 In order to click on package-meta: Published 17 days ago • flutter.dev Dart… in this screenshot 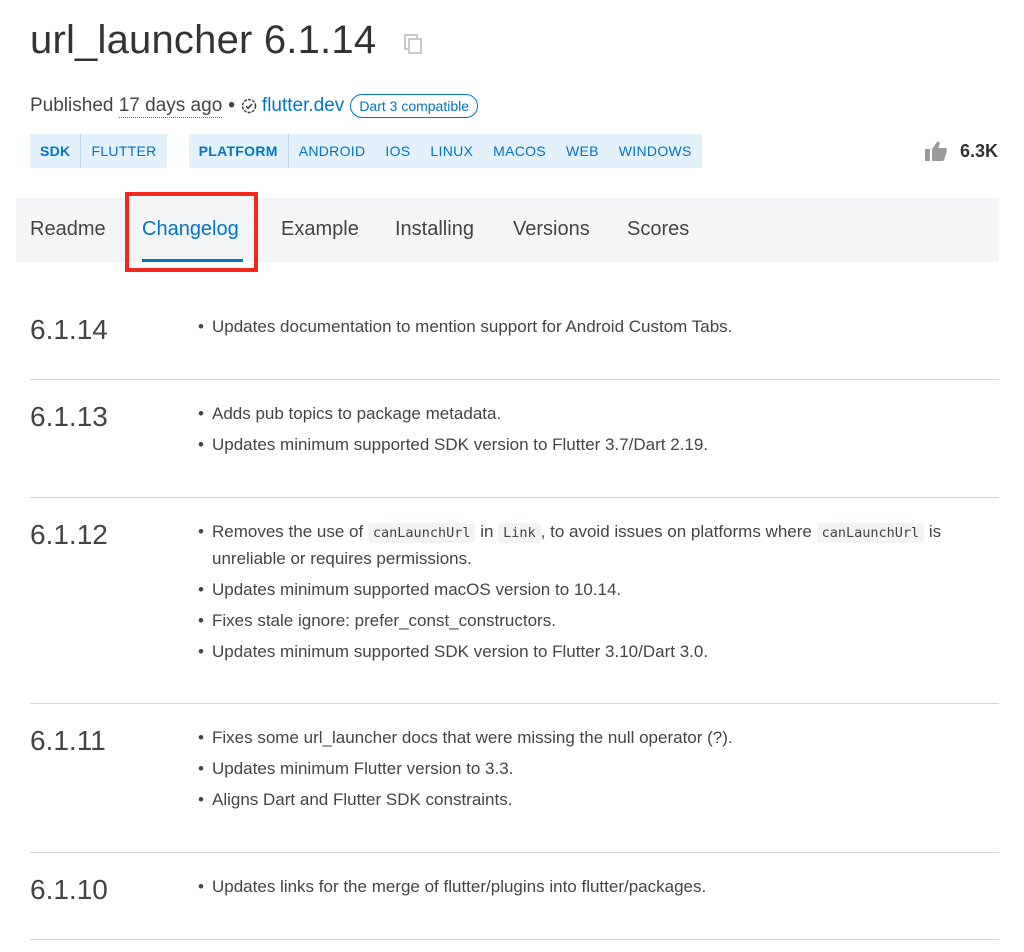, I will do `click(254, 106)`.